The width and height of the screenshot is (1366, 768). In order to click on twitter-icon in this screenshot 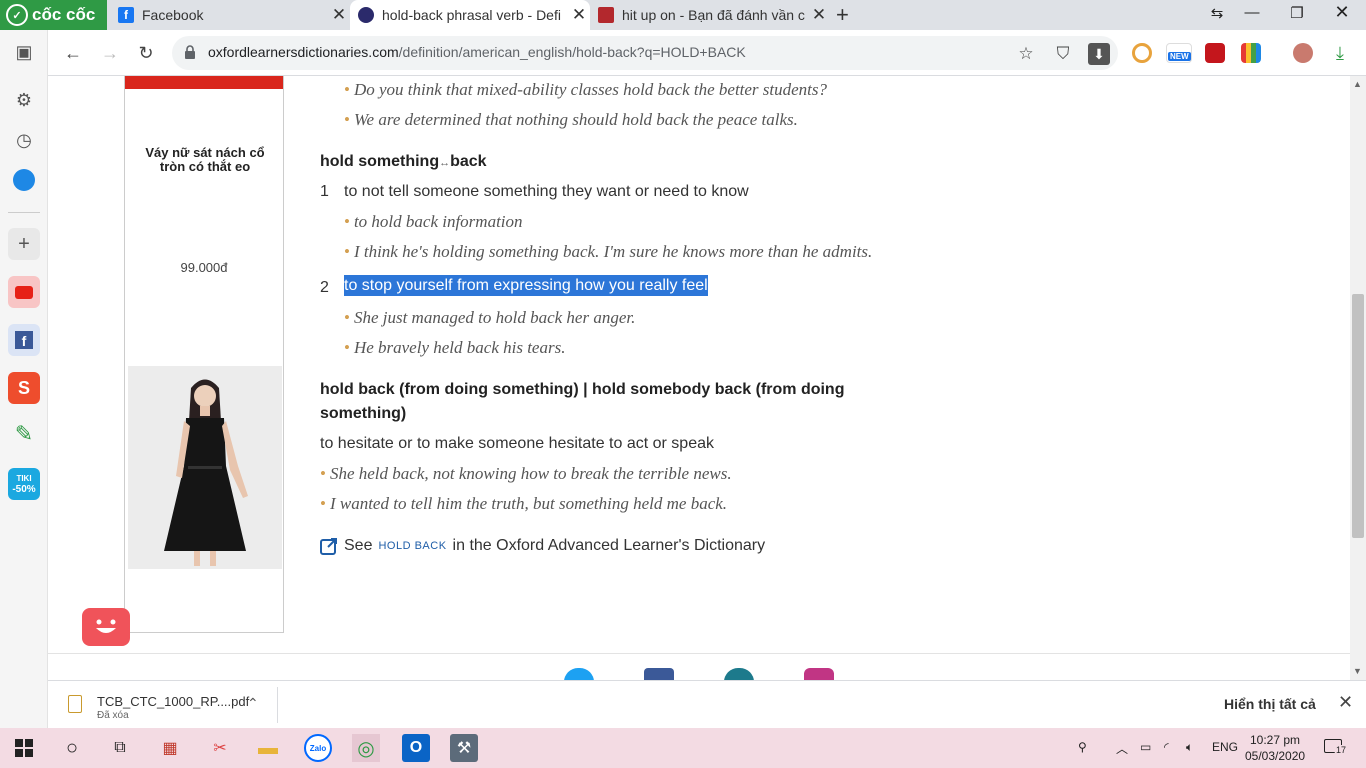, I will do `click(579, 674)`.